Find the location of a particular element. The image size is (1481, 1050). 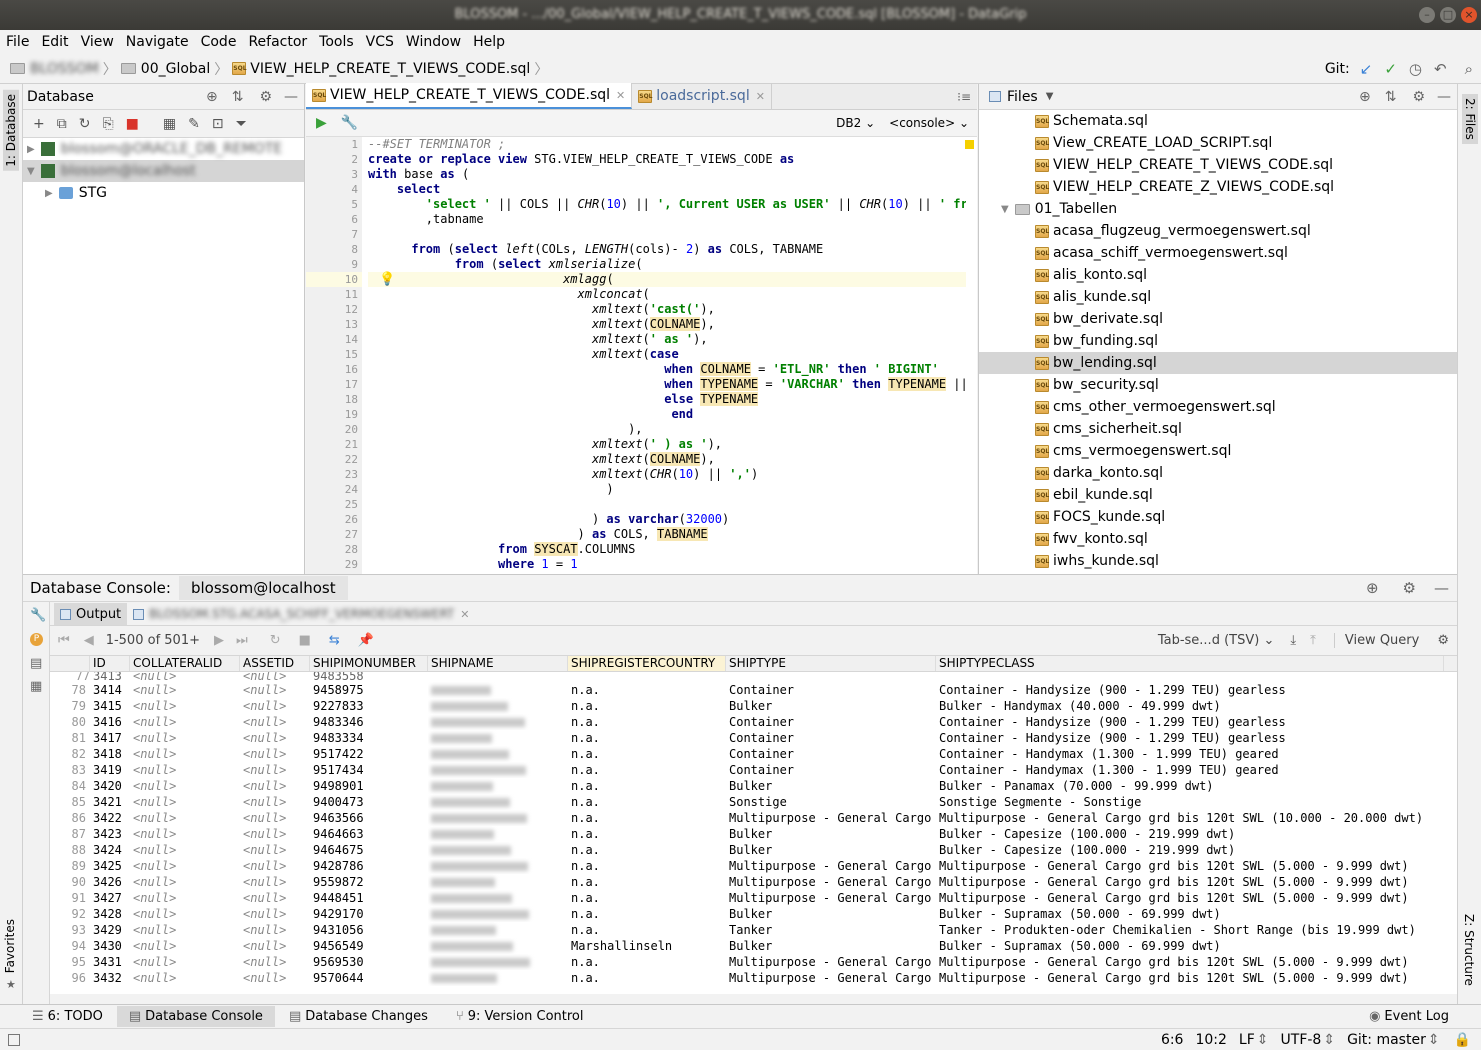

menu-window: Window is located at coordinates (433, 42).